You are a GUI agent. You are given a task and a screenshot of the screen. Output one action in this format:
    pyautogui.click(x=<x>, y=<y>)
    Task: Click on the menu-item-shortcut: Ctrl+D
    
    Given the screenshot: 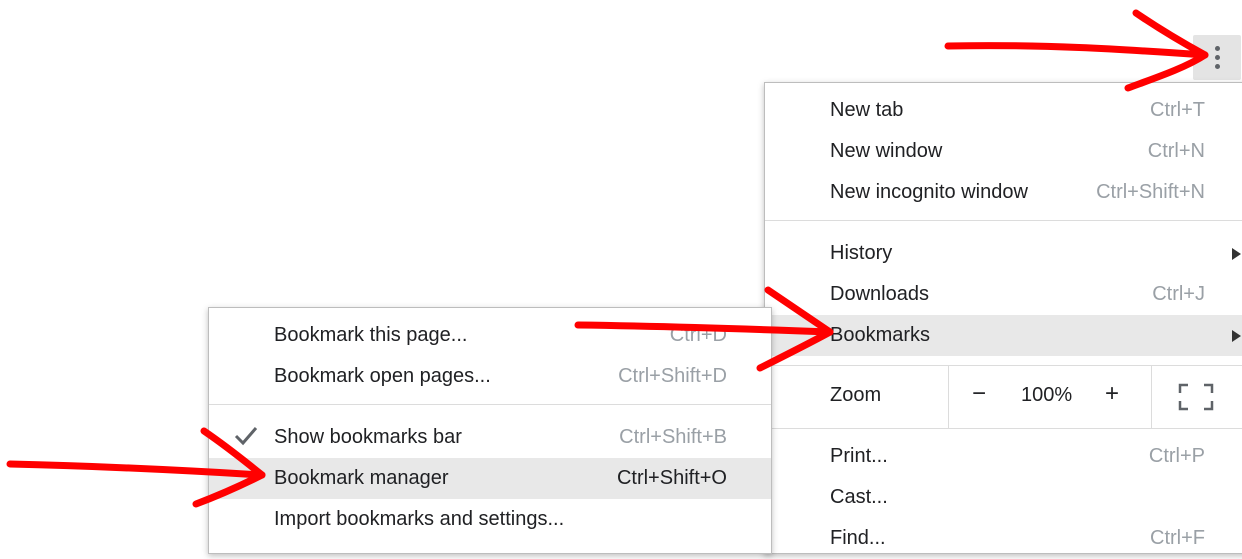 What is the action you would take?
    pyautogui.click(x=698, y=335)
    